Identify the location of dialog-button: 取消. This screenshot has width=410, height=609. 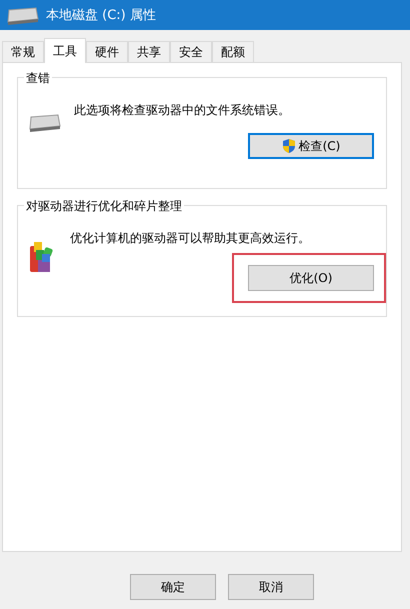
(271, 587).